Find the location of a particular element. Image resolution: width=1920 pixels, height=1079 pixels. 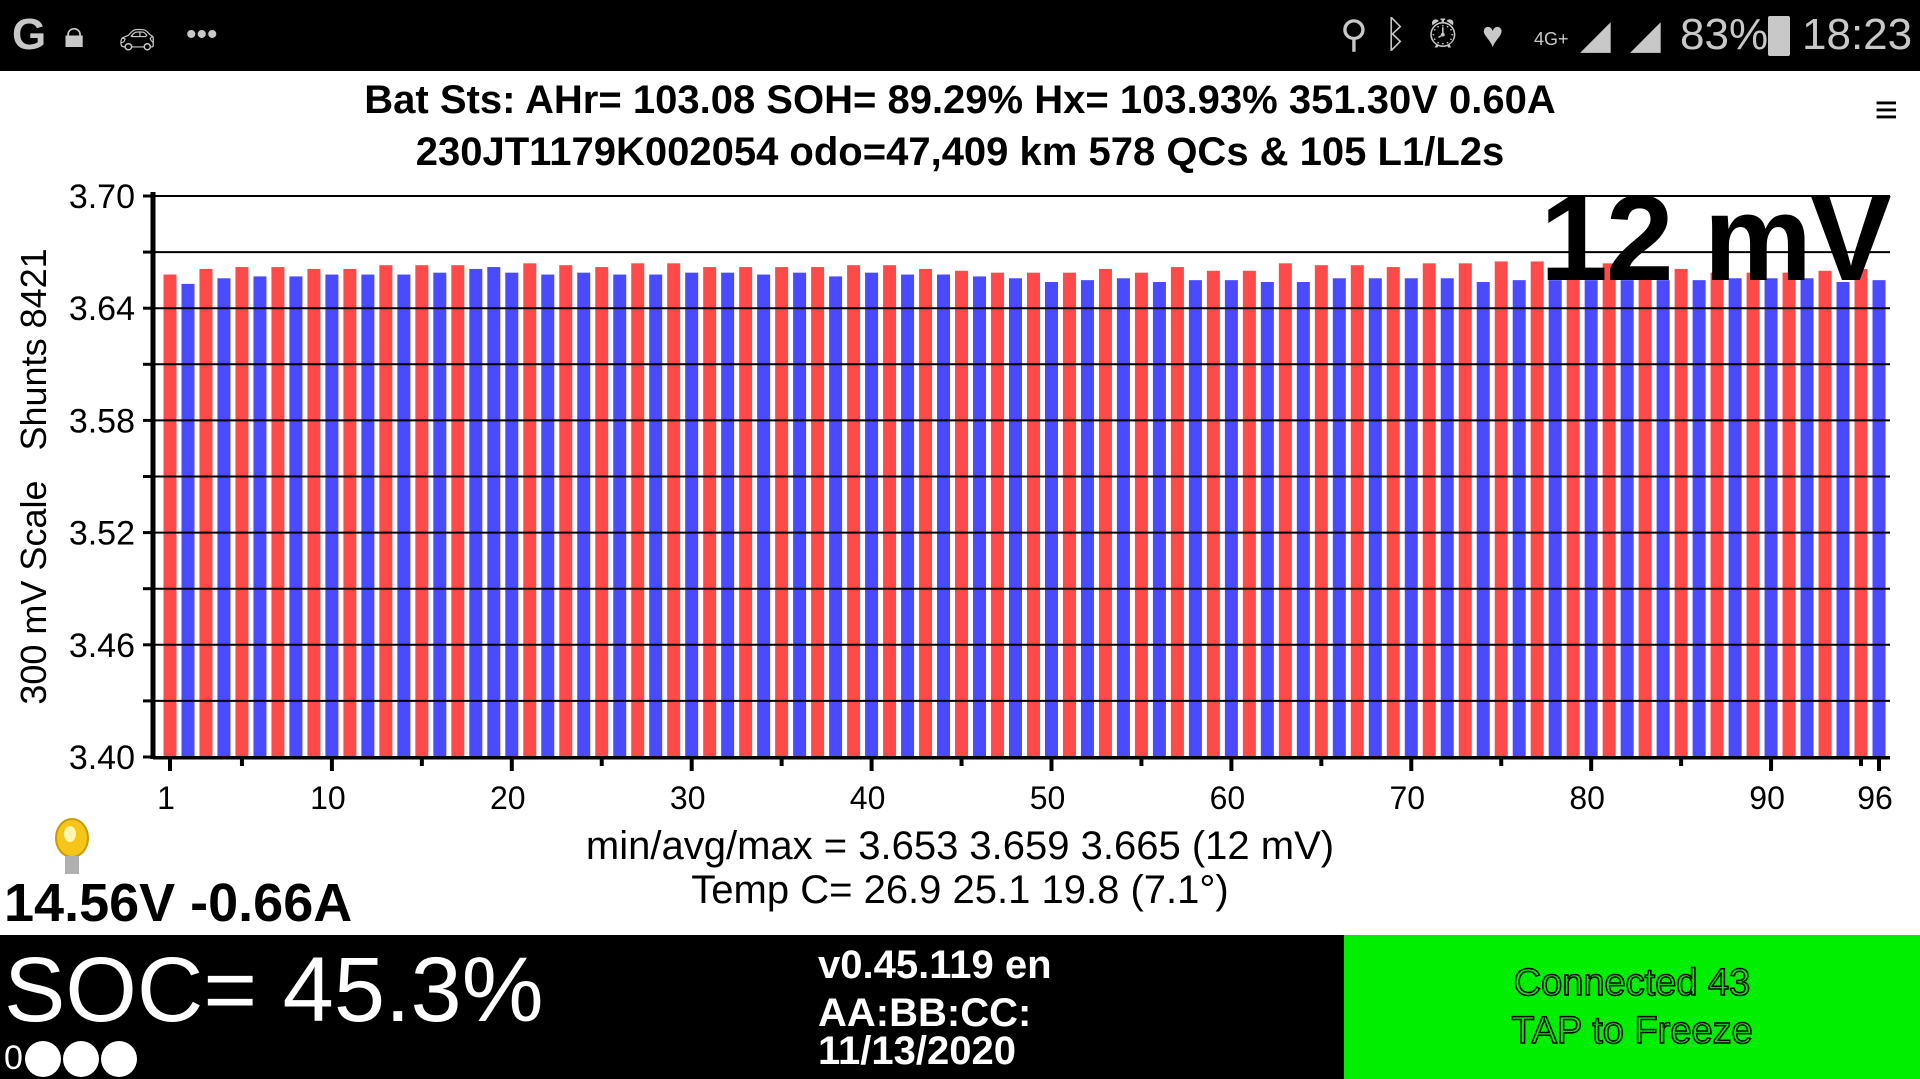

cell-signal-icon: ◢ is located at coordinates (1645, 35).